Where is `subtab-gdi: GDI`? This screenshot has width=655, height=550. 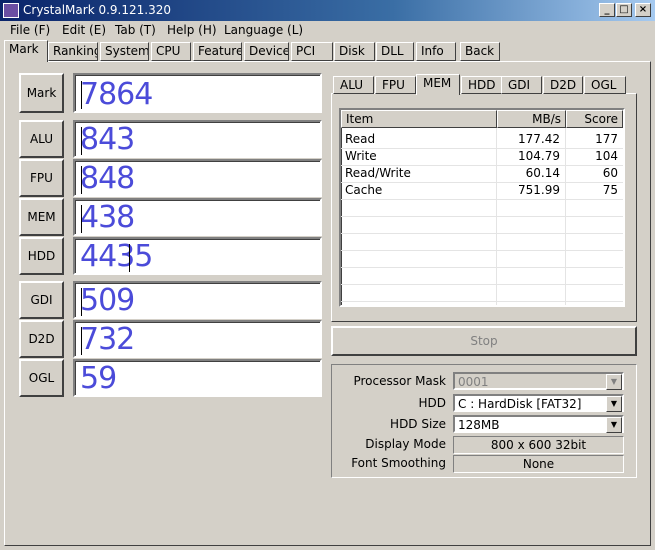 subtab-gdi: GDI is located at coordinates (521, 85).